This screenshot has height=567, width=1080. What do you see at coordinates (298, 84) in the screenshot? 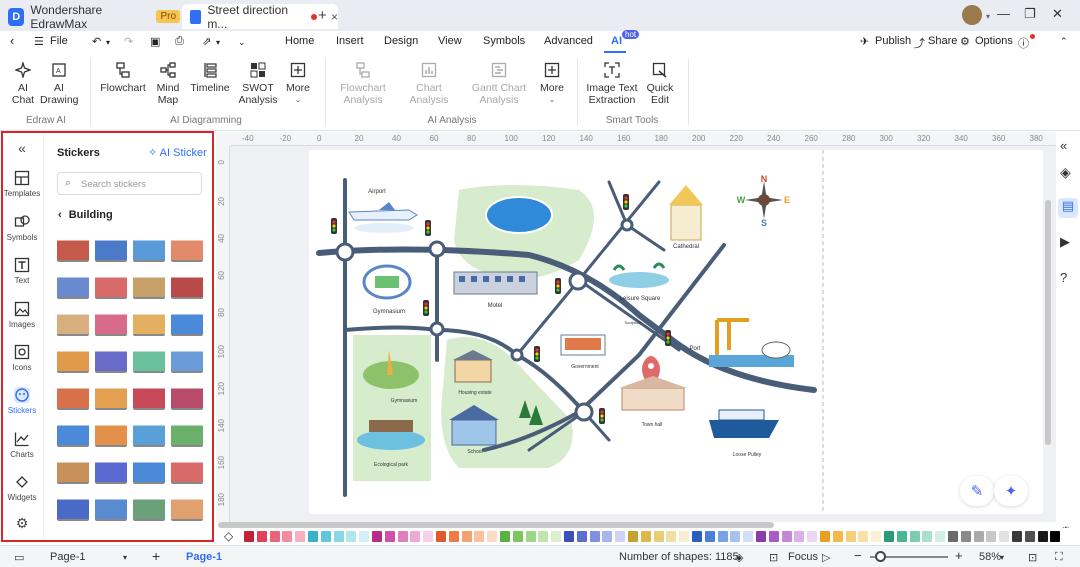
I see `diagramming-more-button: More ⌄` at bounding box center [298, 84].